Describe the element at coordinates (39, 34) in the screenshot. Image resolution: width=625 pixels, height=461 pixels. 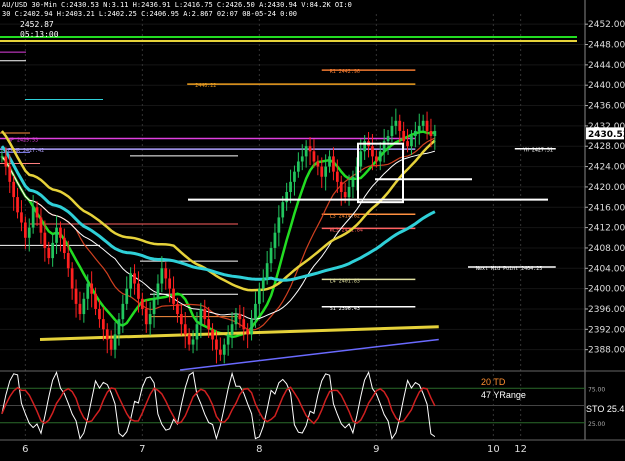
I see `header-time: 05:13:00` at that location.